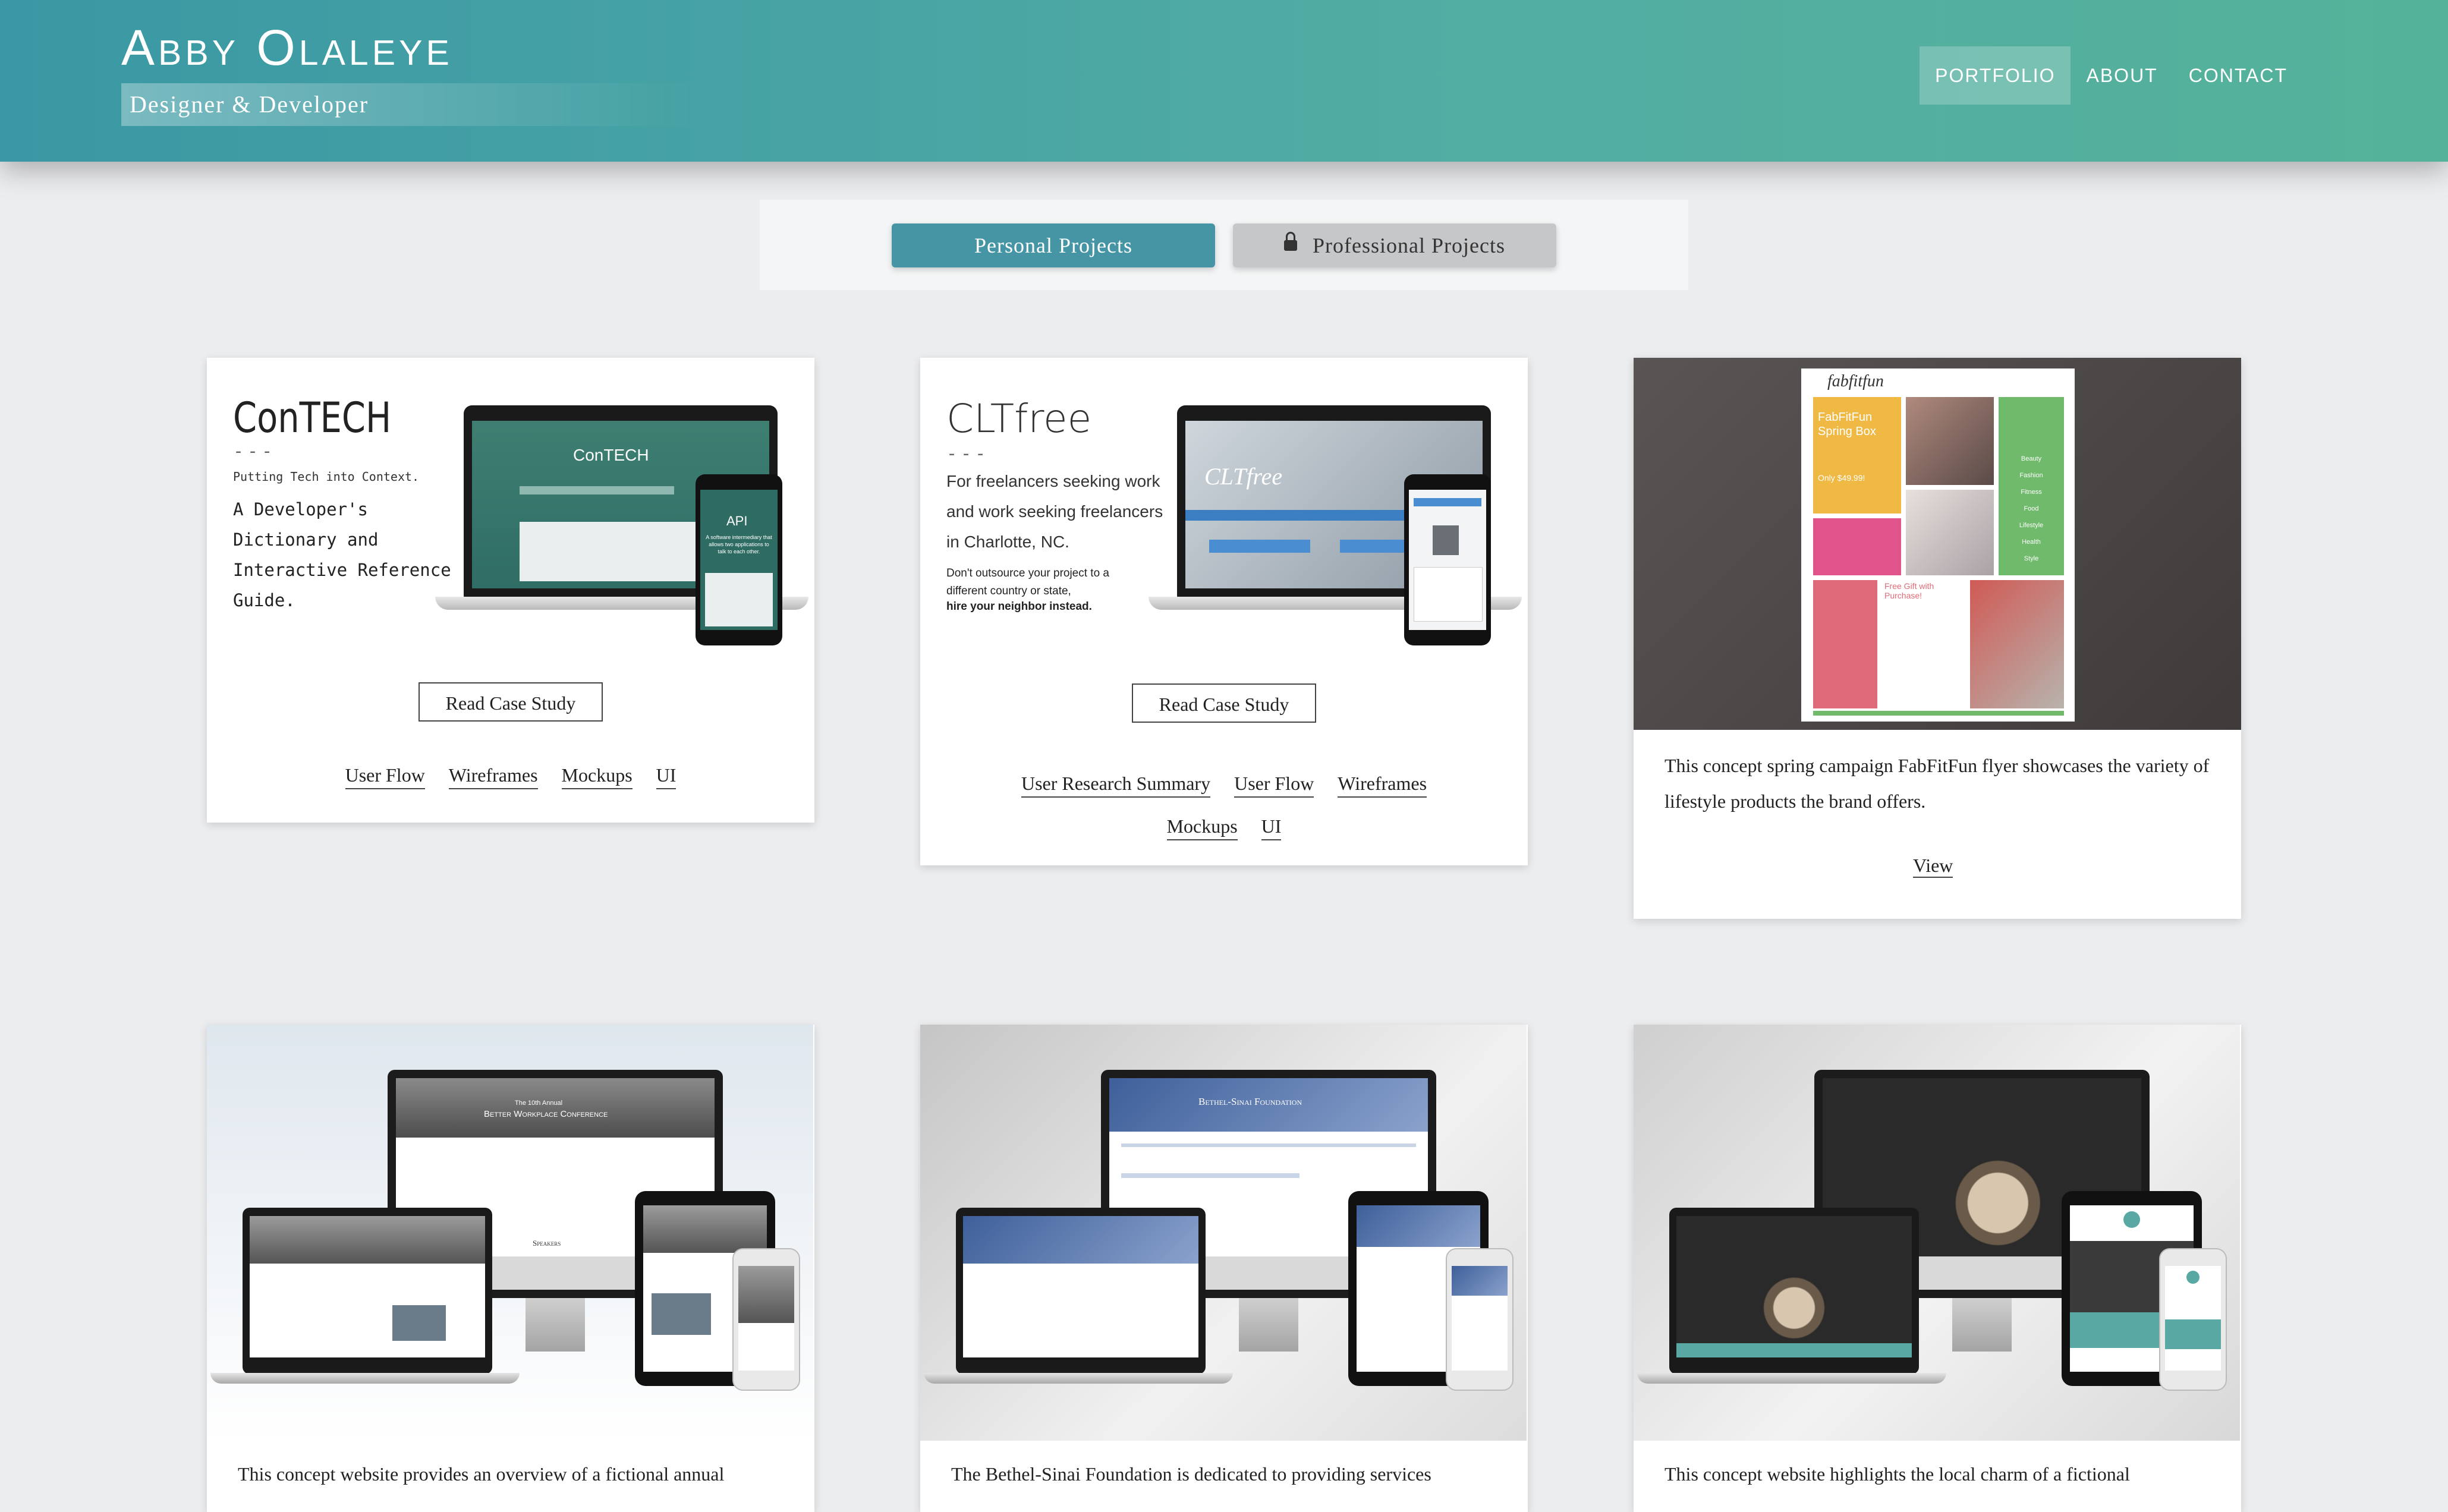 The width and height of the screenshot is (2448, 1512). I want to click on nav-about: ABOUT, so click(2122, 75).